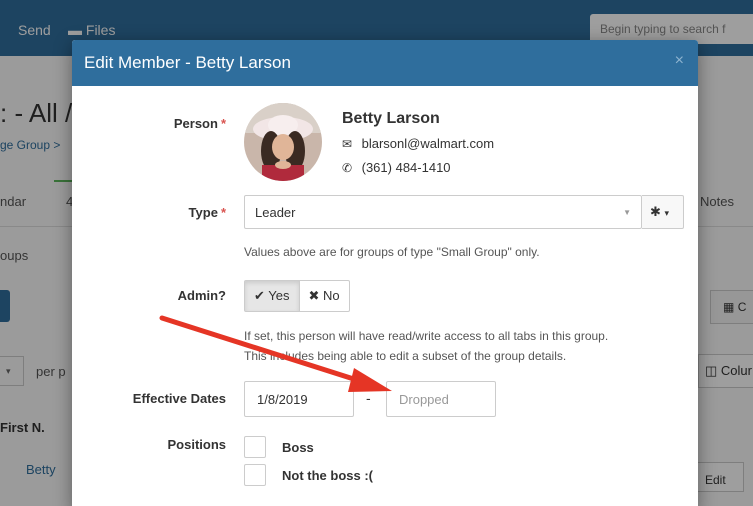 The image size is (753, 506). Describe the element at coordinates (627, 212) in the screenshot. I see `chevron-down-icon: ▼` at that location.